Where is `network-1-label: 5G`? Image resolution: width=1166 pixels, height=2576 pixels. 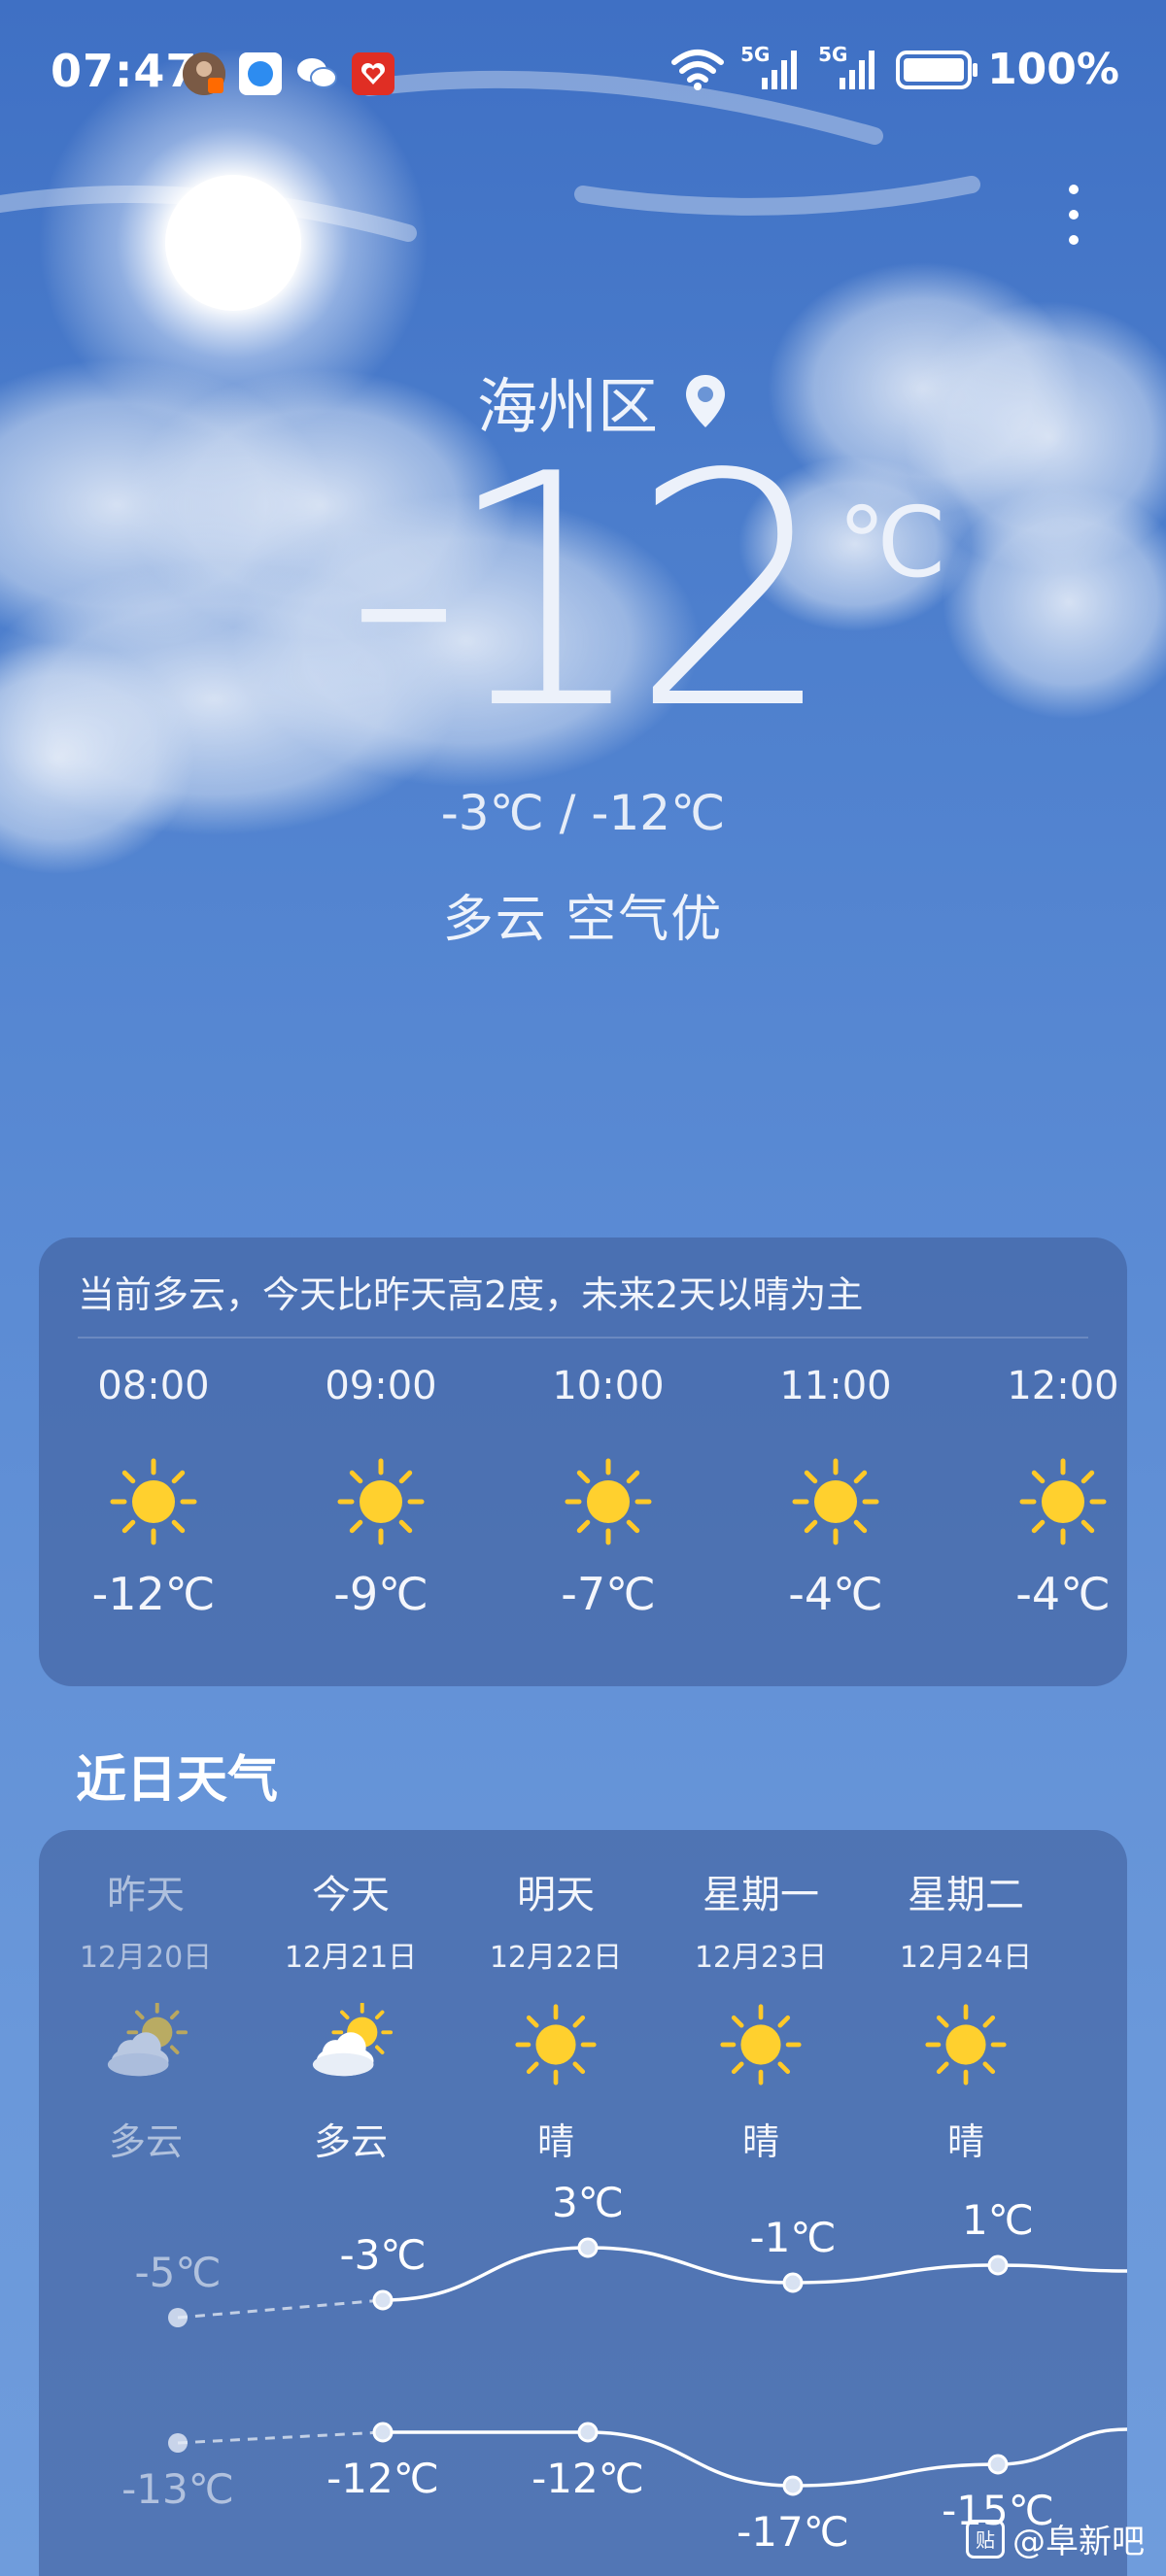
network-1-label: 5G is located at coordinates (755, 54).